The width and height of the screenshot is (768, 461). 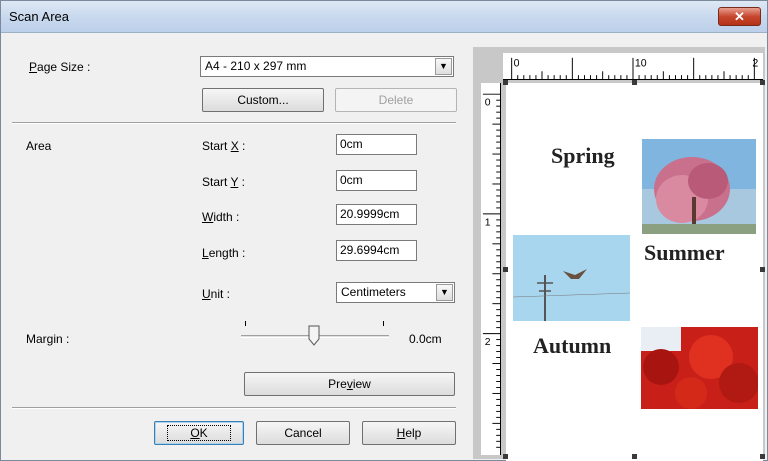 I want to click on margin-slider, so click(x=316, y=335).